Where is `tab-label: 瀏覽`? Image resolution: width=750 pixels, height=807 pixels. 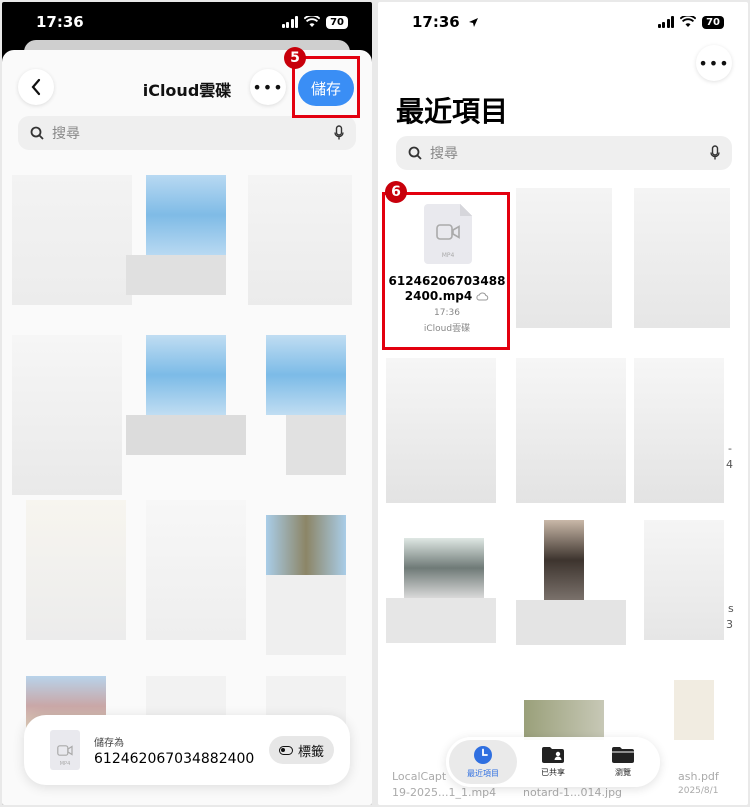
tab-label: 瀏覽 is located at coordinates (623, 772).